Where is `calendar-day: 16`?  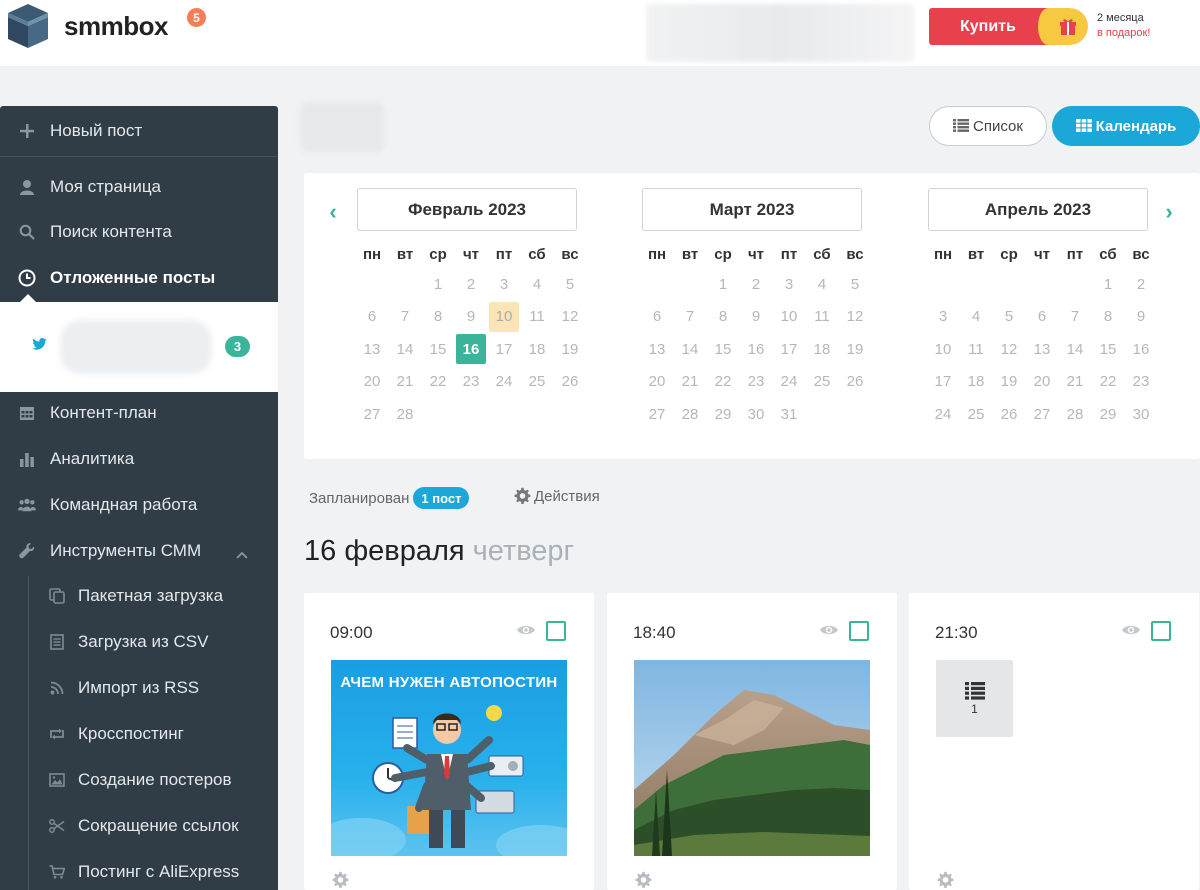 calendar-day: 16 is located at coordinates (471, 349).